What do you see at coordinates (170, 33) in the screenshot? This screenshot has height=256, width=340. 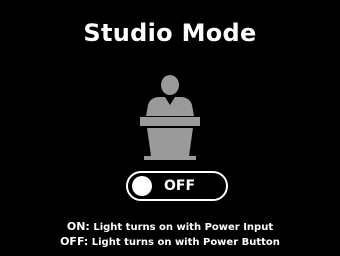 I see `page-title: Studio Mode` at bounding box center [170, 33].